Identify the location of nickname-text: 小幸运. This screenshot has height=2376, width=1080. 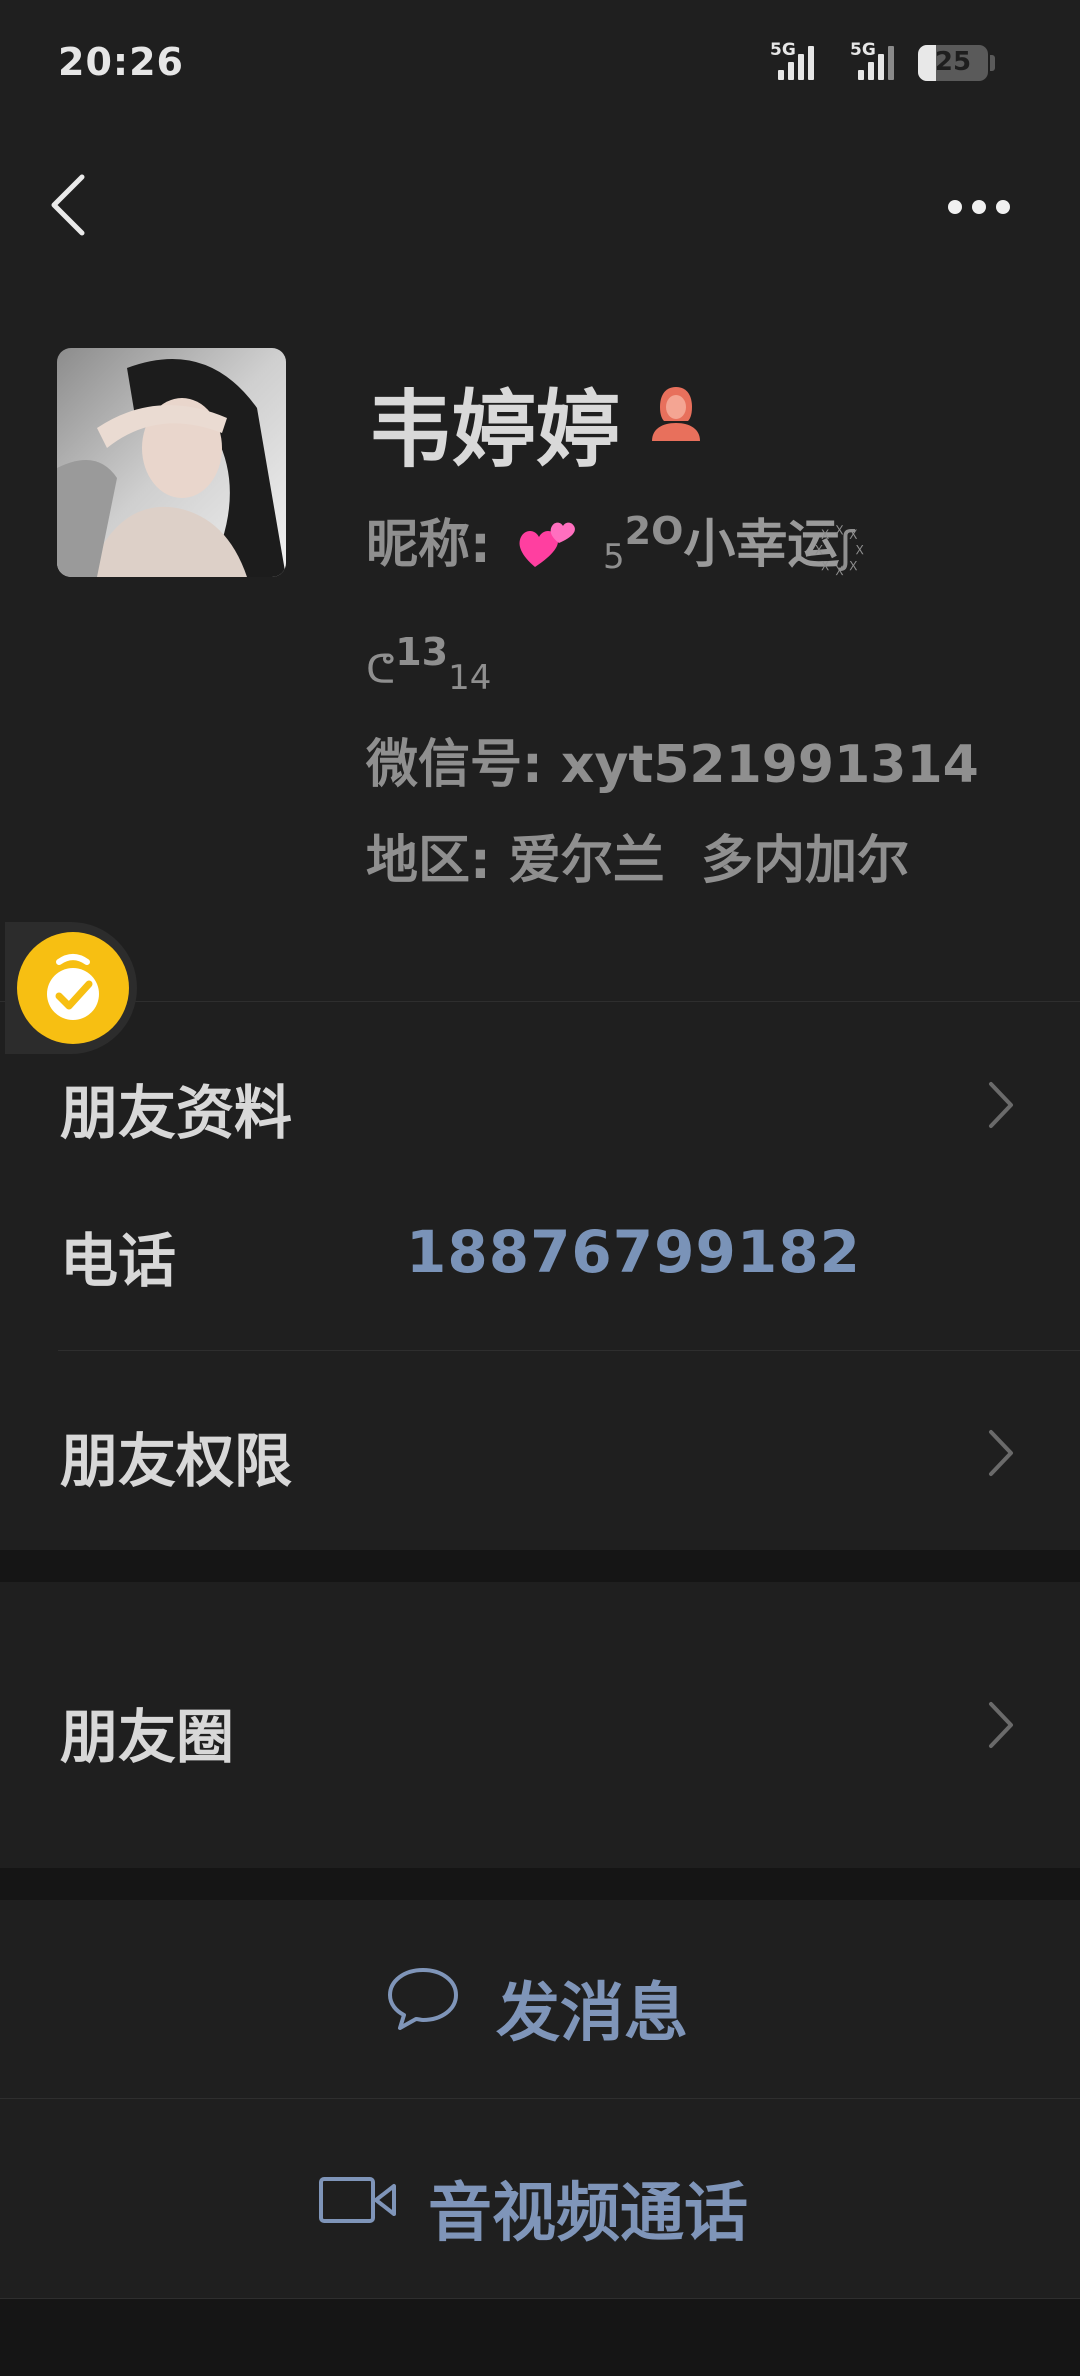
(761, 545).